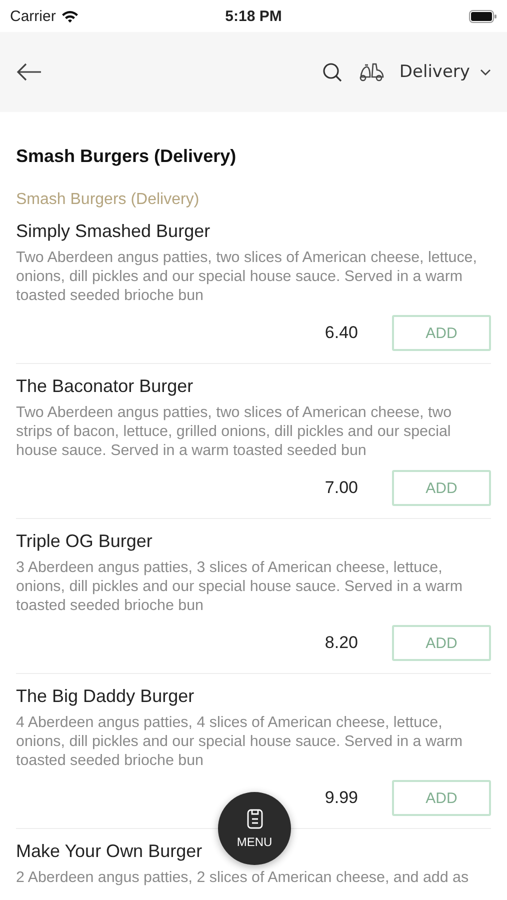 The width and height of the screenshot is (507, 900). Describe the element at coordinates (253, 16) in the screenshot. I see `status-time: 5:18 PM` at that location.